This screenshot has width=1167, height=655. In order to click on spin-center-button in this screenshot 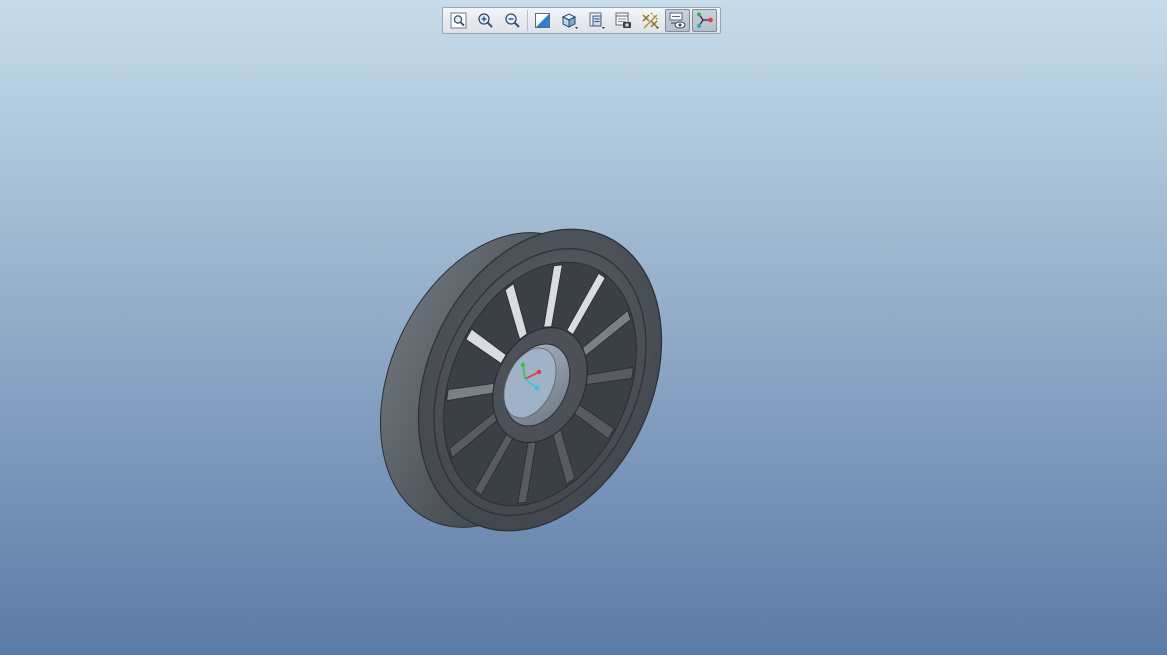, I will do `click(704, 20)`.